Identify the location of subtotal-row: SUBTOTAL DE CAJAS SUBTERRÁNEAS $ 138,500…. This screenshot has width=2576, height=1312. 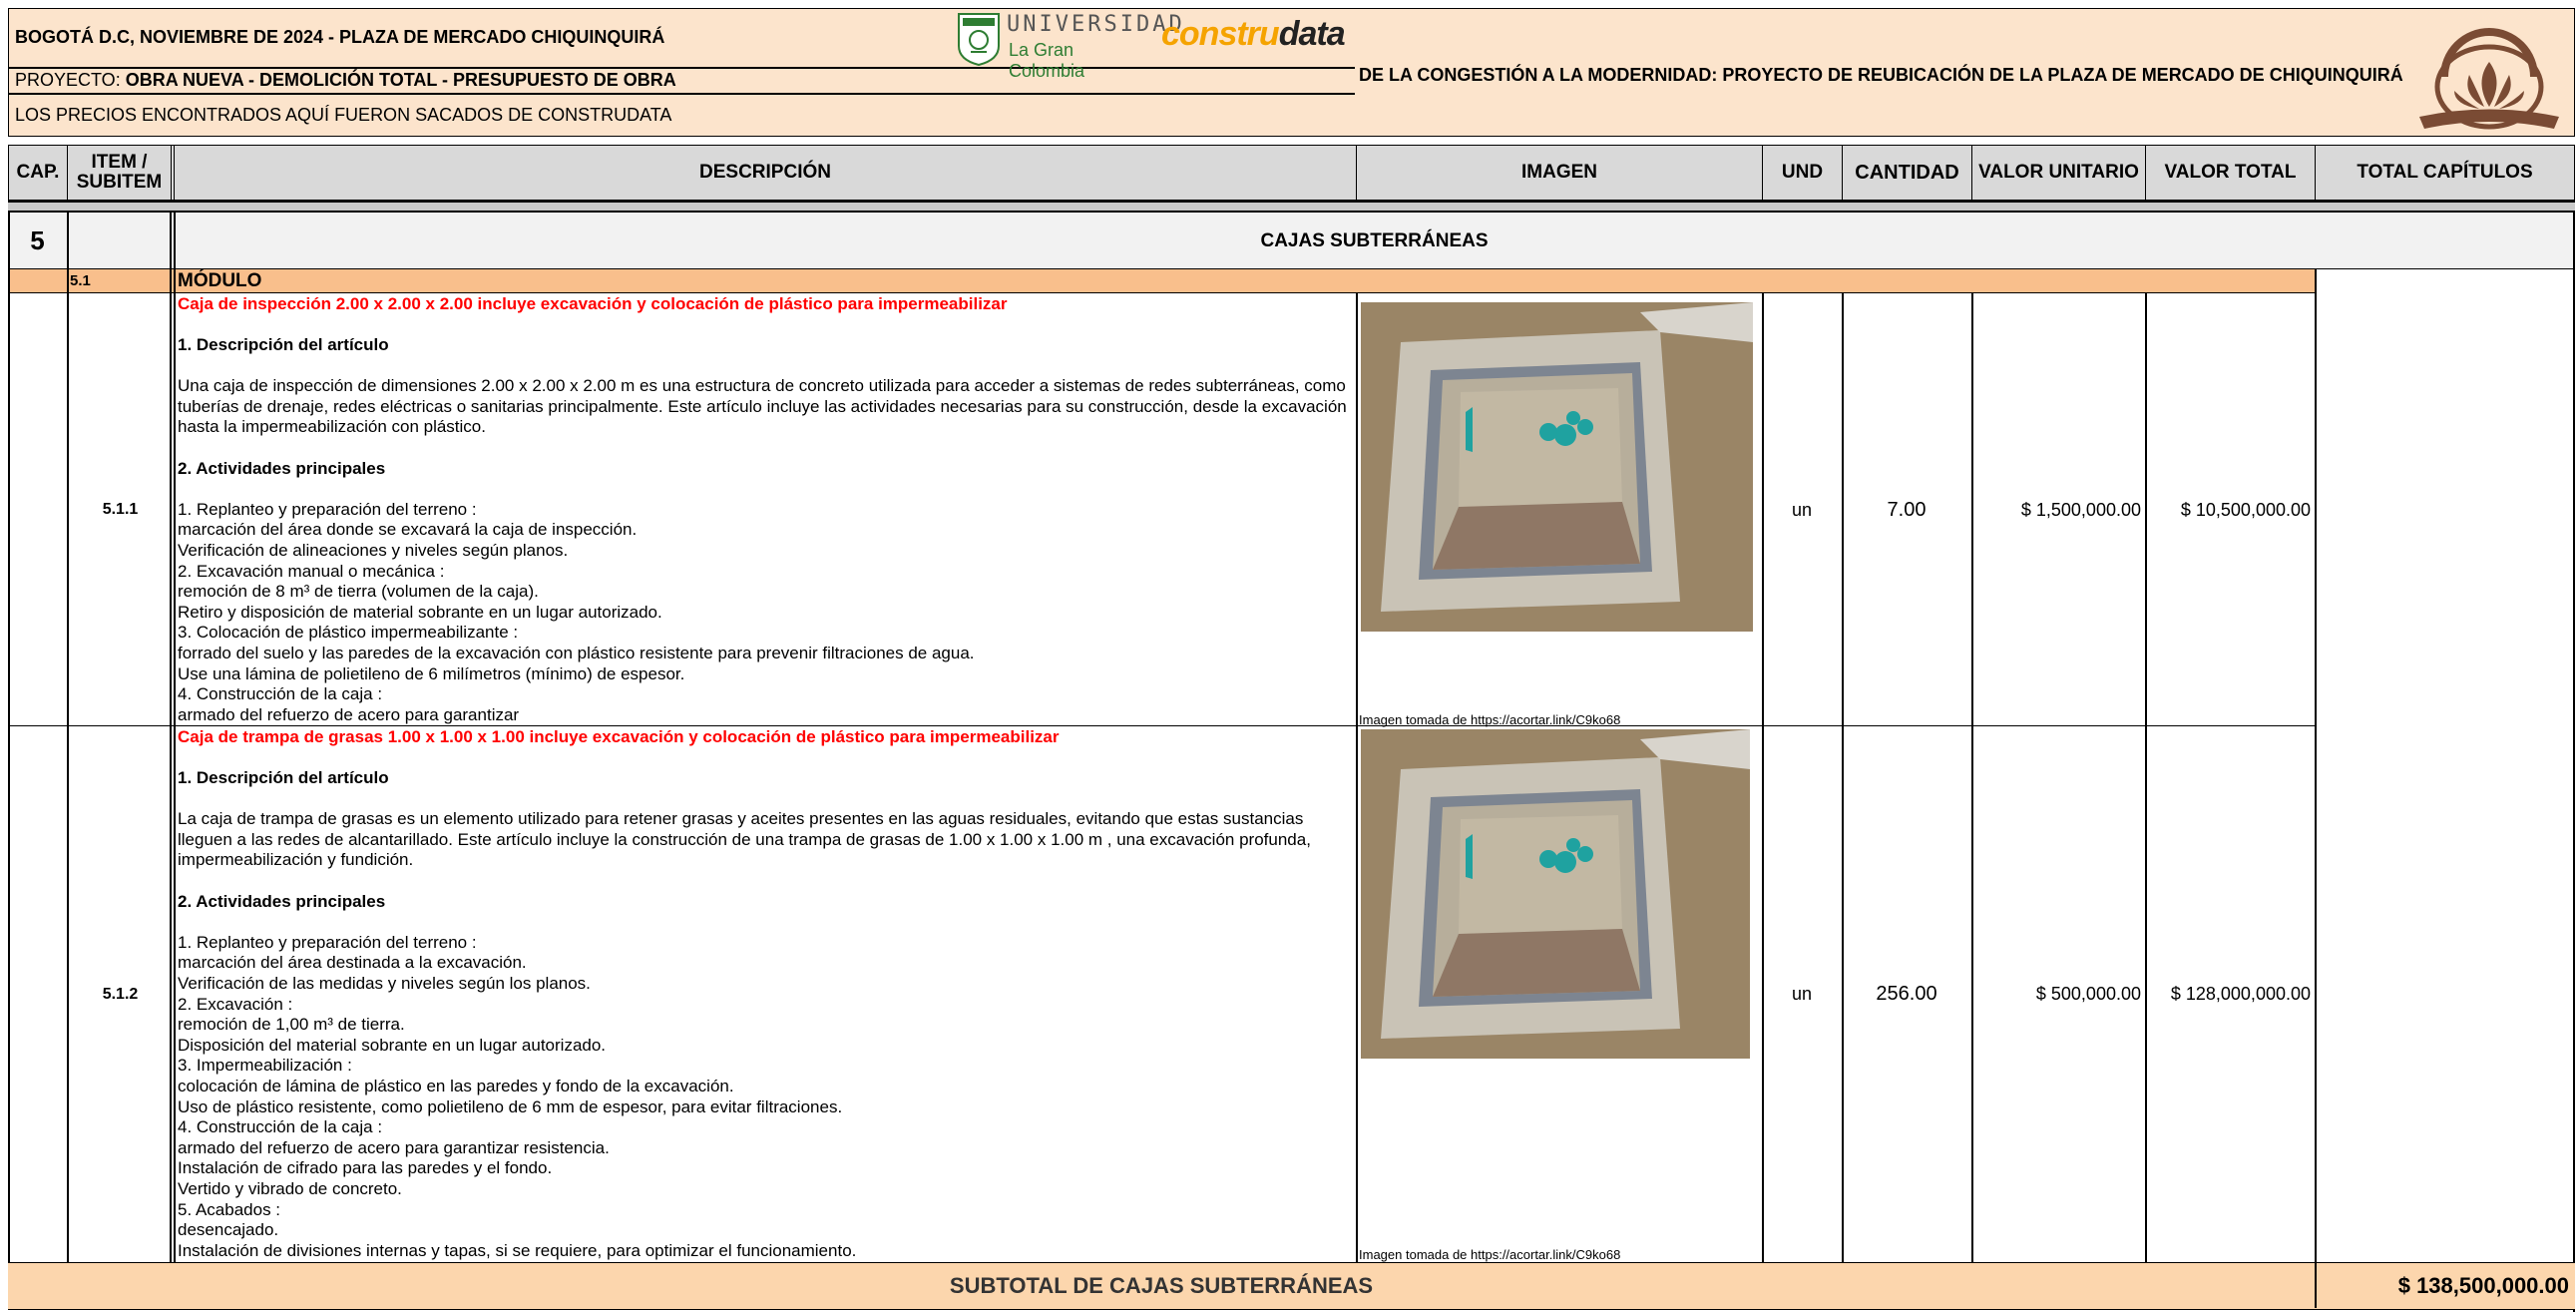
(1291, 1286).